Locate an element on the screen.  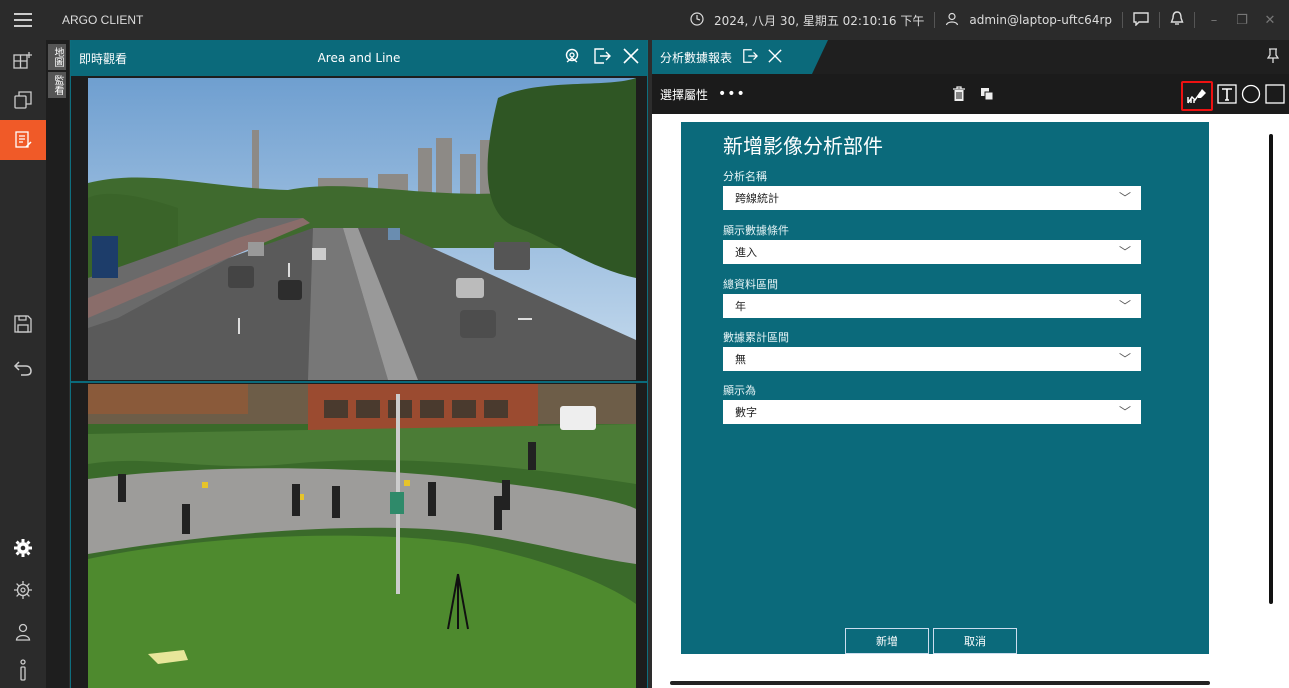
report-edit-icon is located at coordinates (23, 139).